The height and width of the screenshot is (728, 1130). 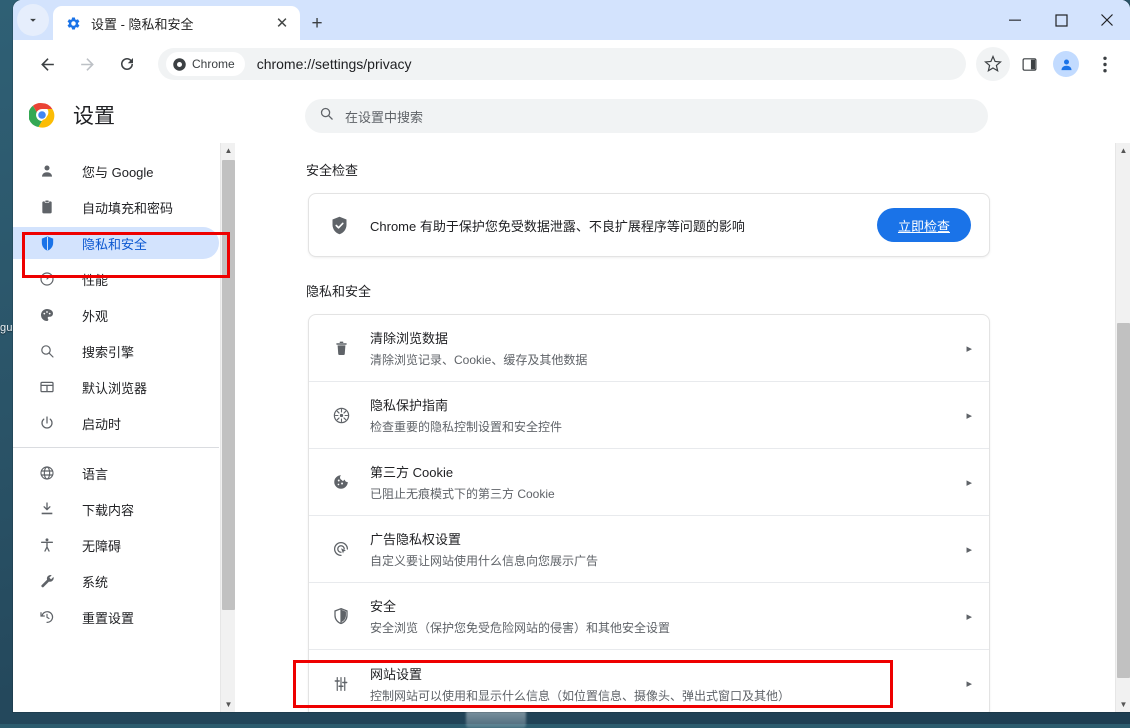 I want to click on sidebar-item-accessibility: 无障碍, so click(x=116, y=545).